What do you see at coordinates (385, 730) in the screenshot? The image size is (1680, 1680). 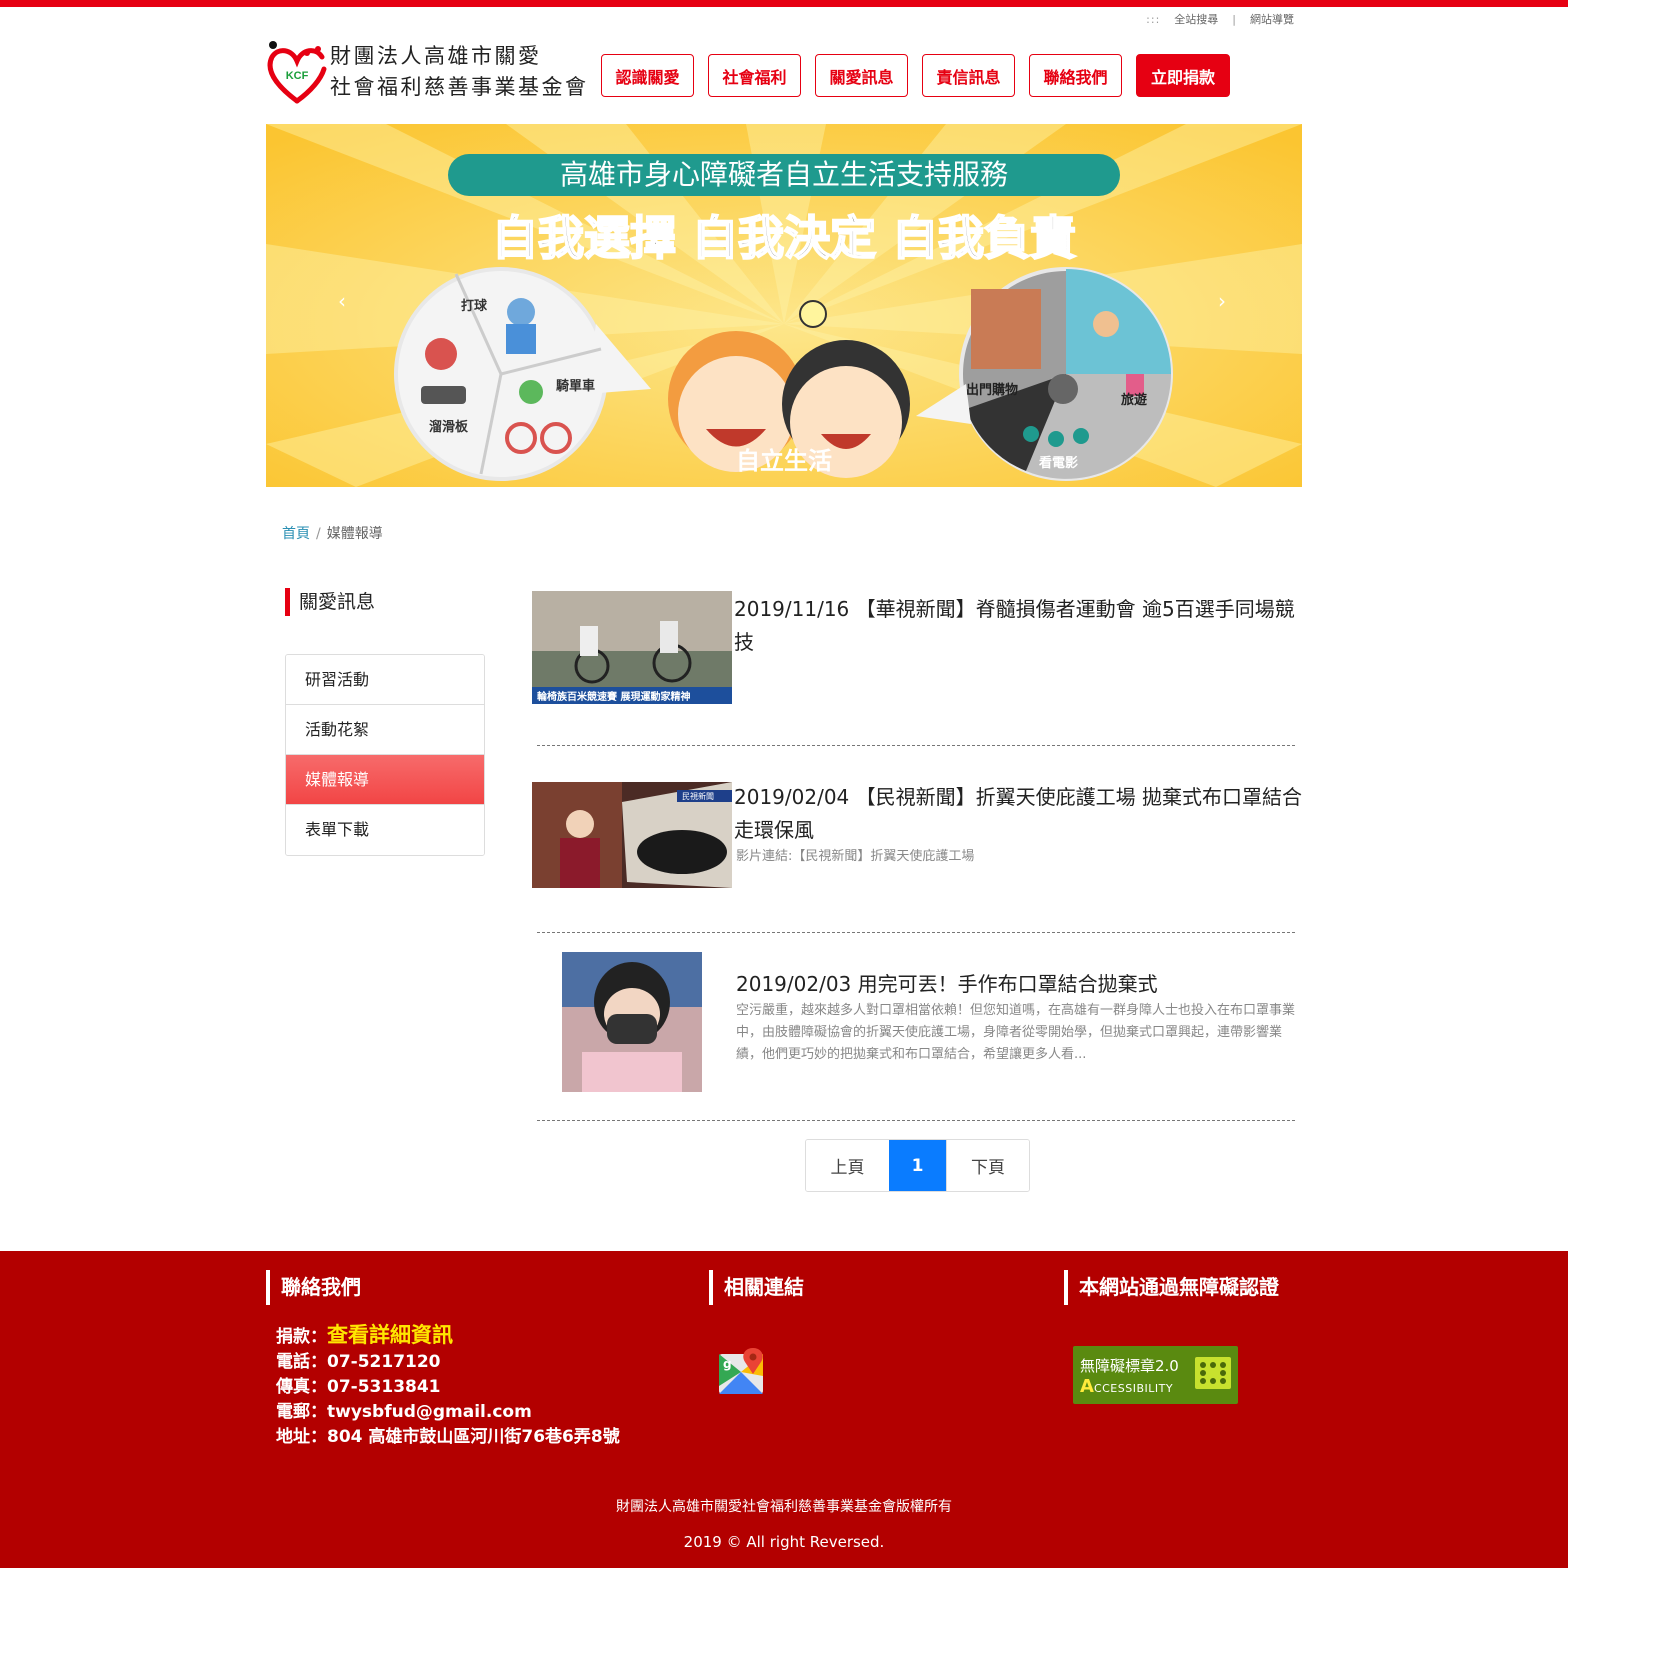 I see `sidebar-item-highlights: 活動花絮` at bounding box center [385, 730].